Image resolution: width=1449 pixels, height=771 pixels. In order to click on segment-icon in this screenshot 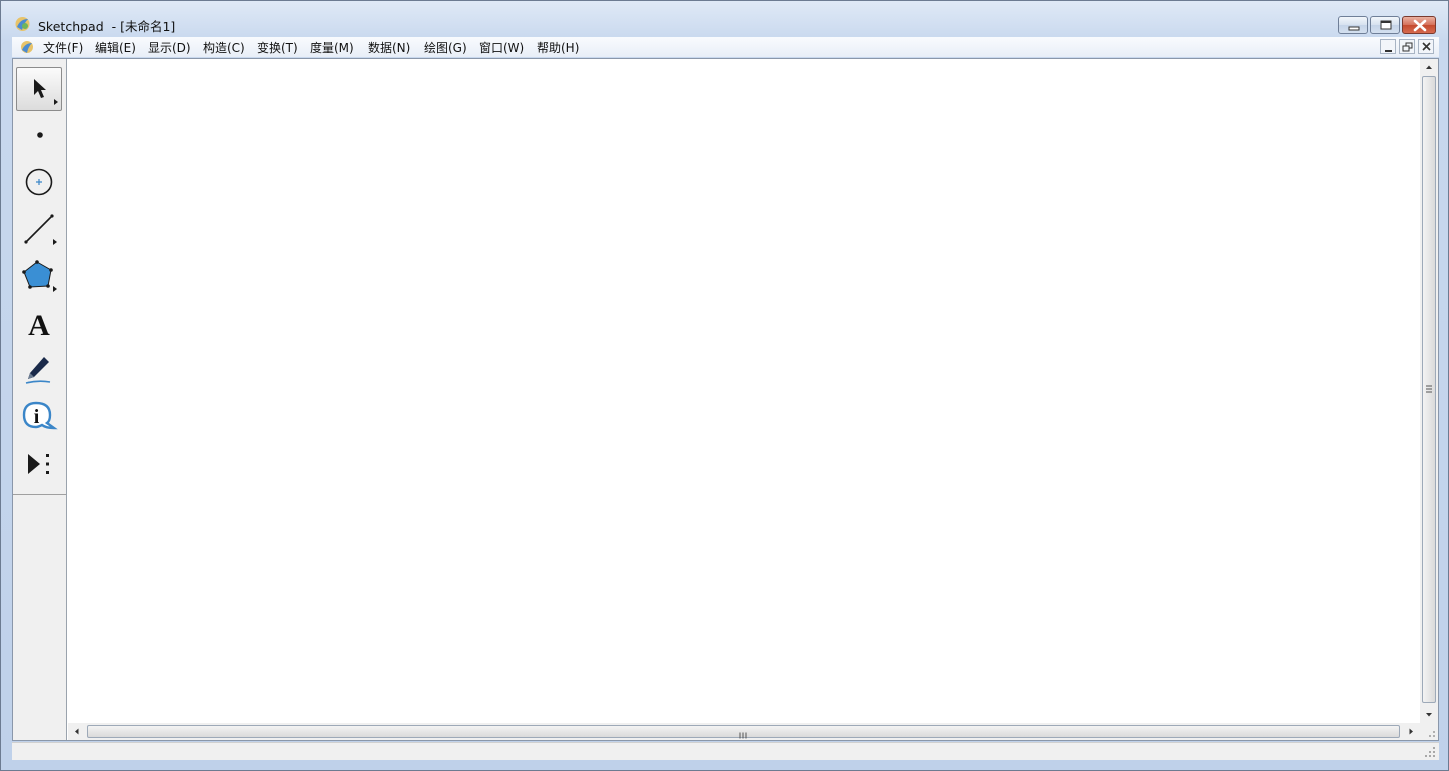, I will do `click(40, 229)`.